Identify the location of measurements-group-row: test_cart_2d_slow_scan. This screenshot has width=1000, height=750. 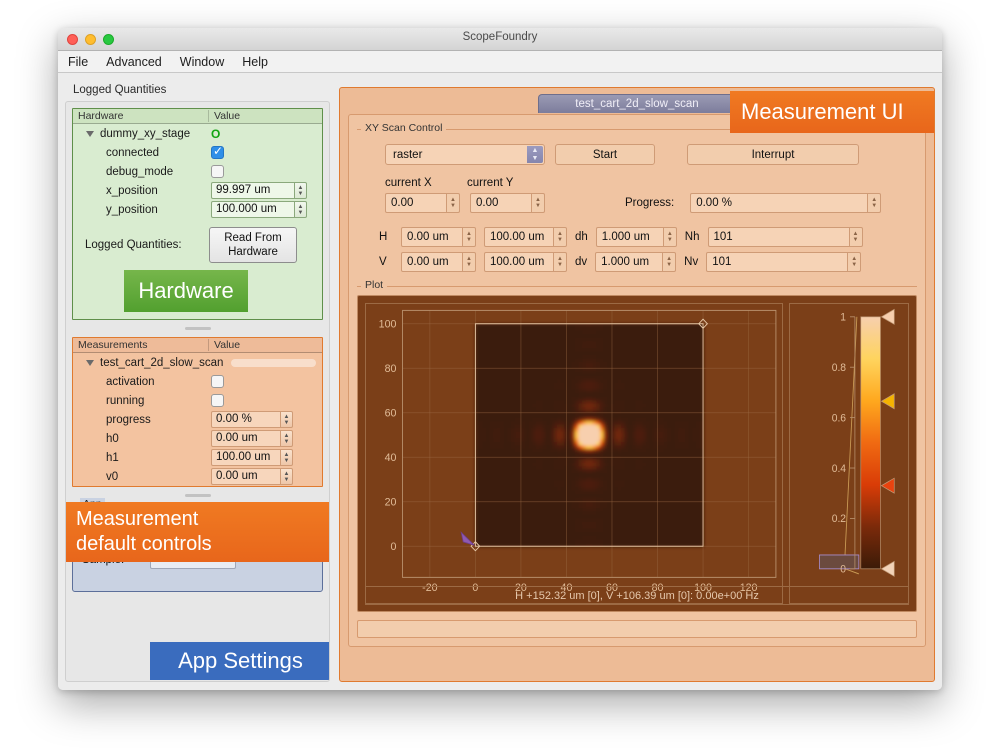
(197, 362).